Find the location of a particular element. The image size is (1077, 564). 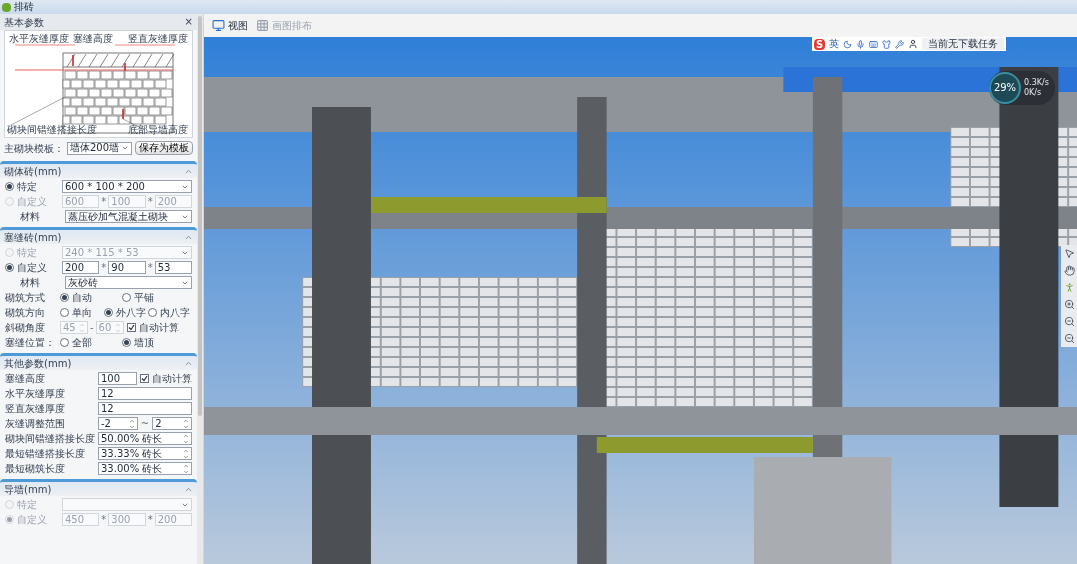

grid-icon is located at coordinates (262, 25).